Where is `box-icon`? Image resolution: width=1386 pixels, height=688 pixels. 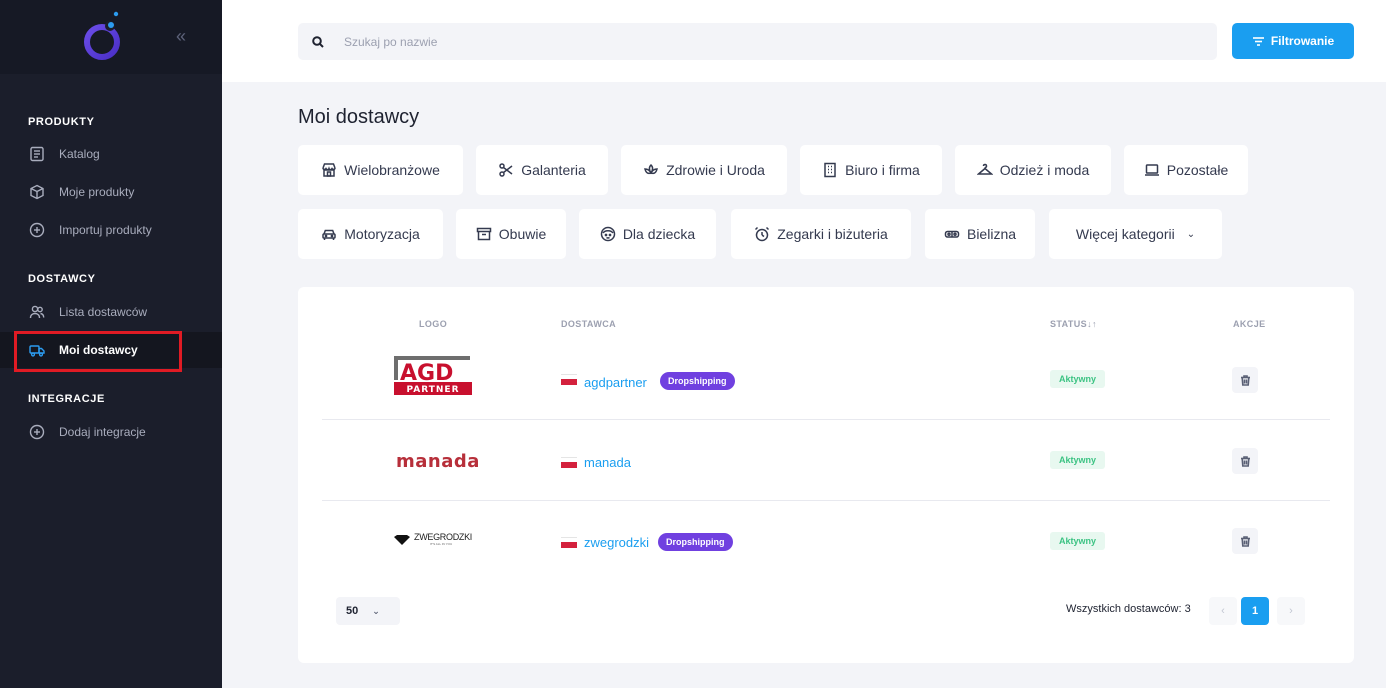 box-icon is located at coordinates (37, 192).